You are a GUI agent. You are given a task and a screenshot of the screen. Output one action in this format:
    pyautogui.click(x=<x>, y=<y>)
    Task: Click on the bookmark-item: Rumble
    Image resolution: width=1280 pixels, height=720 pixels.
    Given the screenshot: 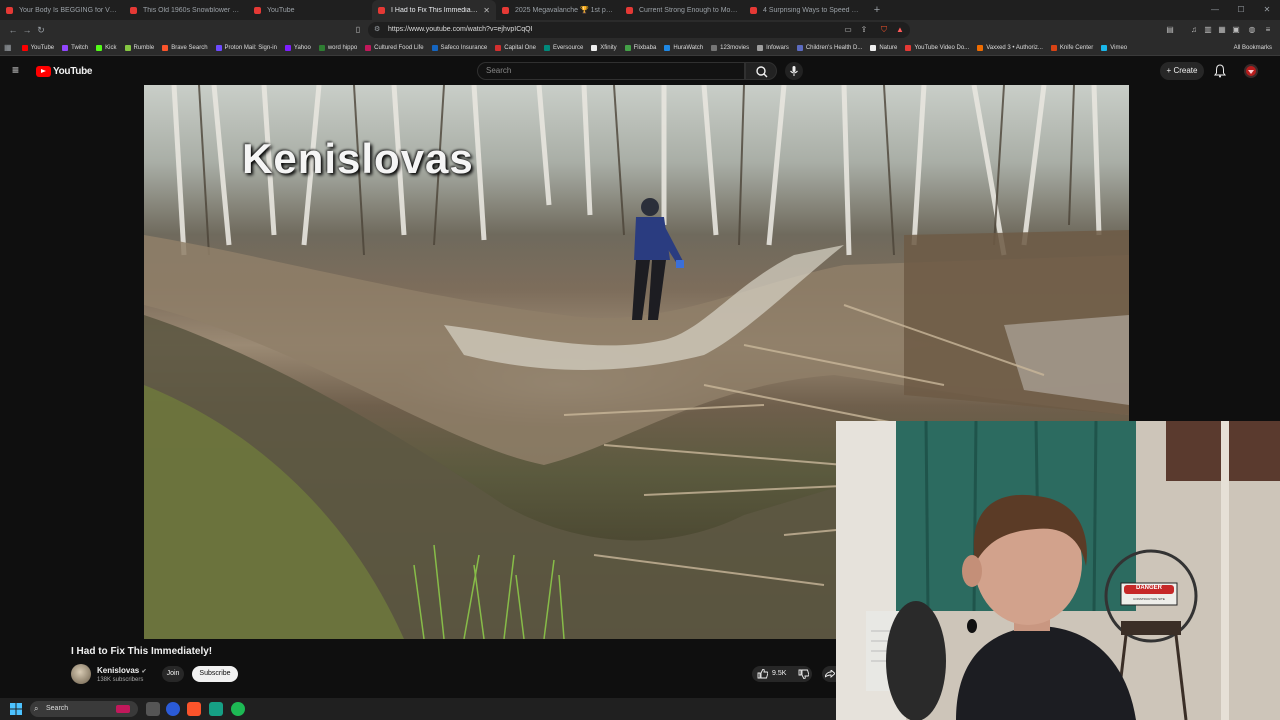 What is the action you would take?
    pyautogui.click(x=139, y=47)
    